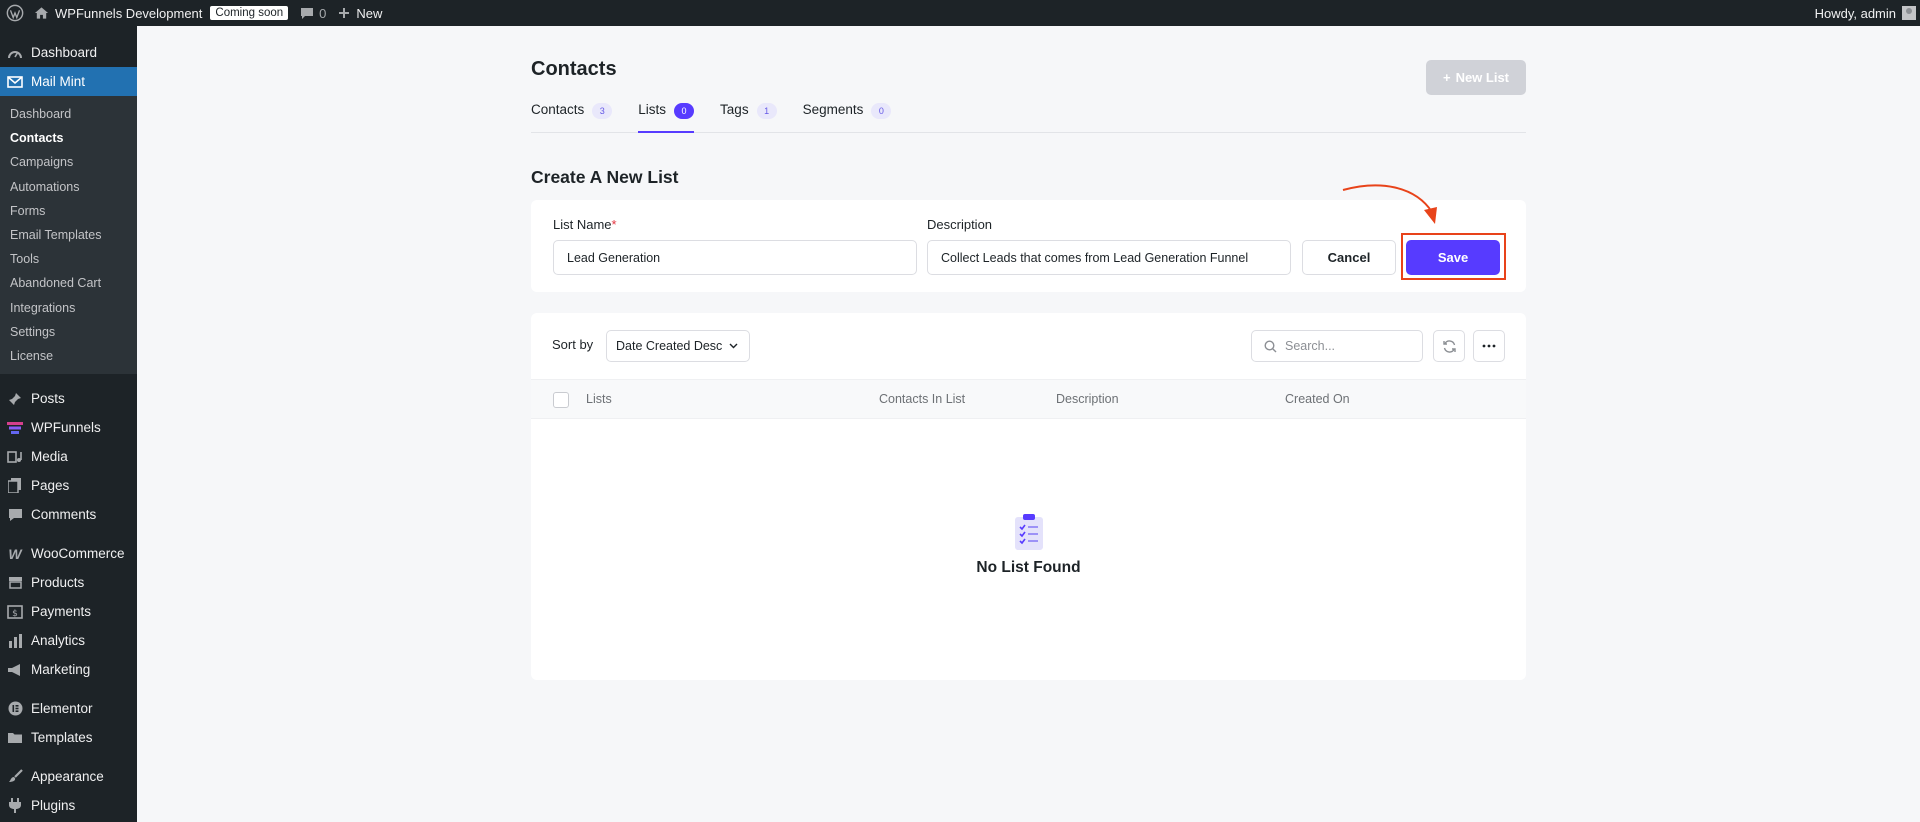 The height and width of the screenshot is (822, 1920). I want to click on column-header-description: Description, so click(1087, 399).